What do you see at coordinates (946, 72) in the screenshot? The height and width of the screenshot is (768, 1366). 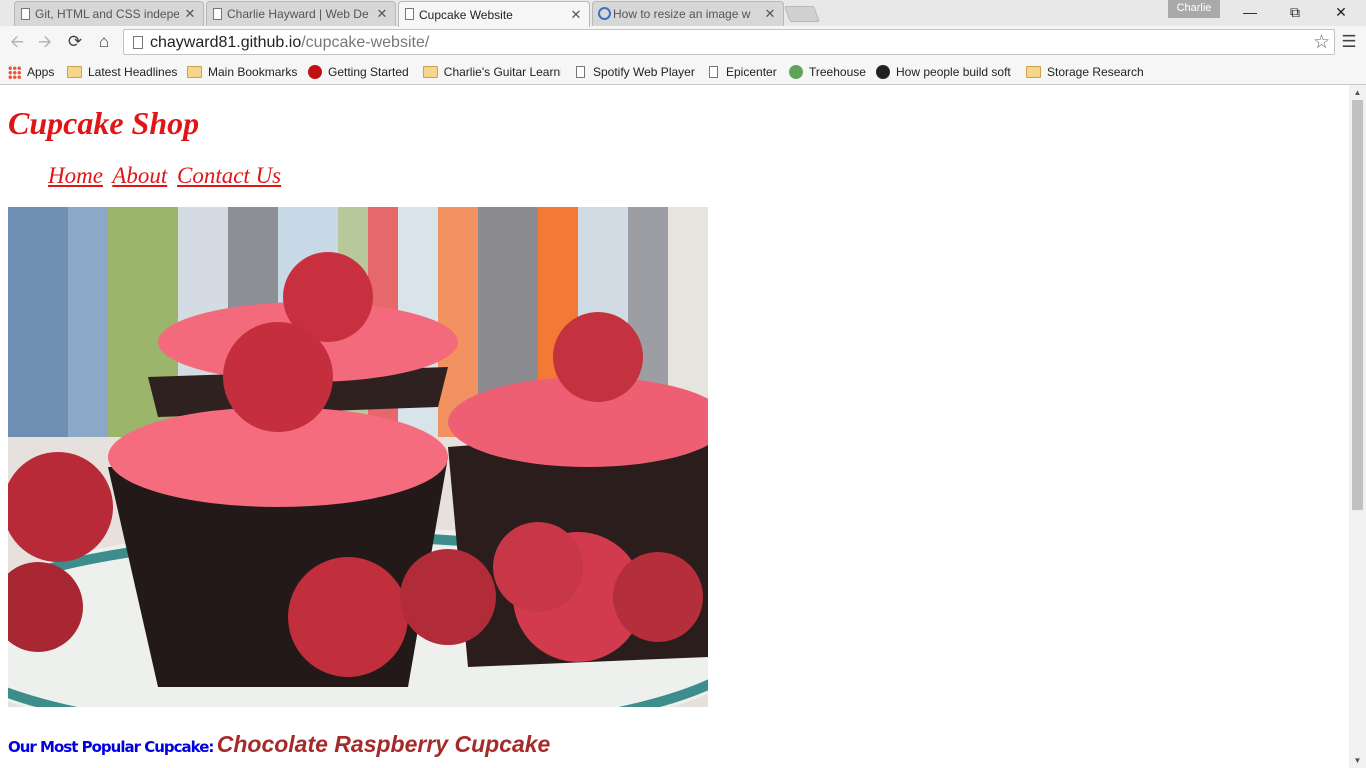 I see `bookmark-github: How people build soft` at bounding box center [946, 72].